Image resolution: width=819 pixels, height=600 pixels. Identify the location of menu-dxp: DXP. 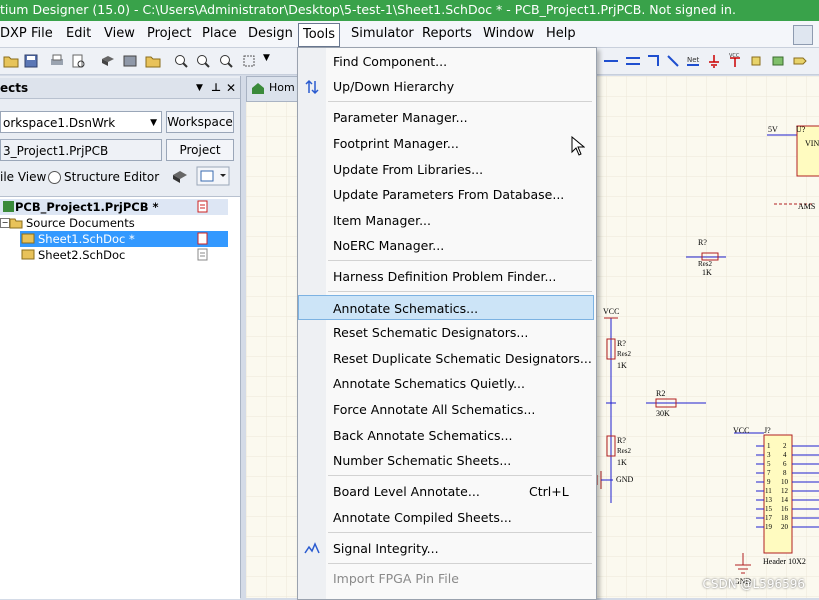
(15, 34).